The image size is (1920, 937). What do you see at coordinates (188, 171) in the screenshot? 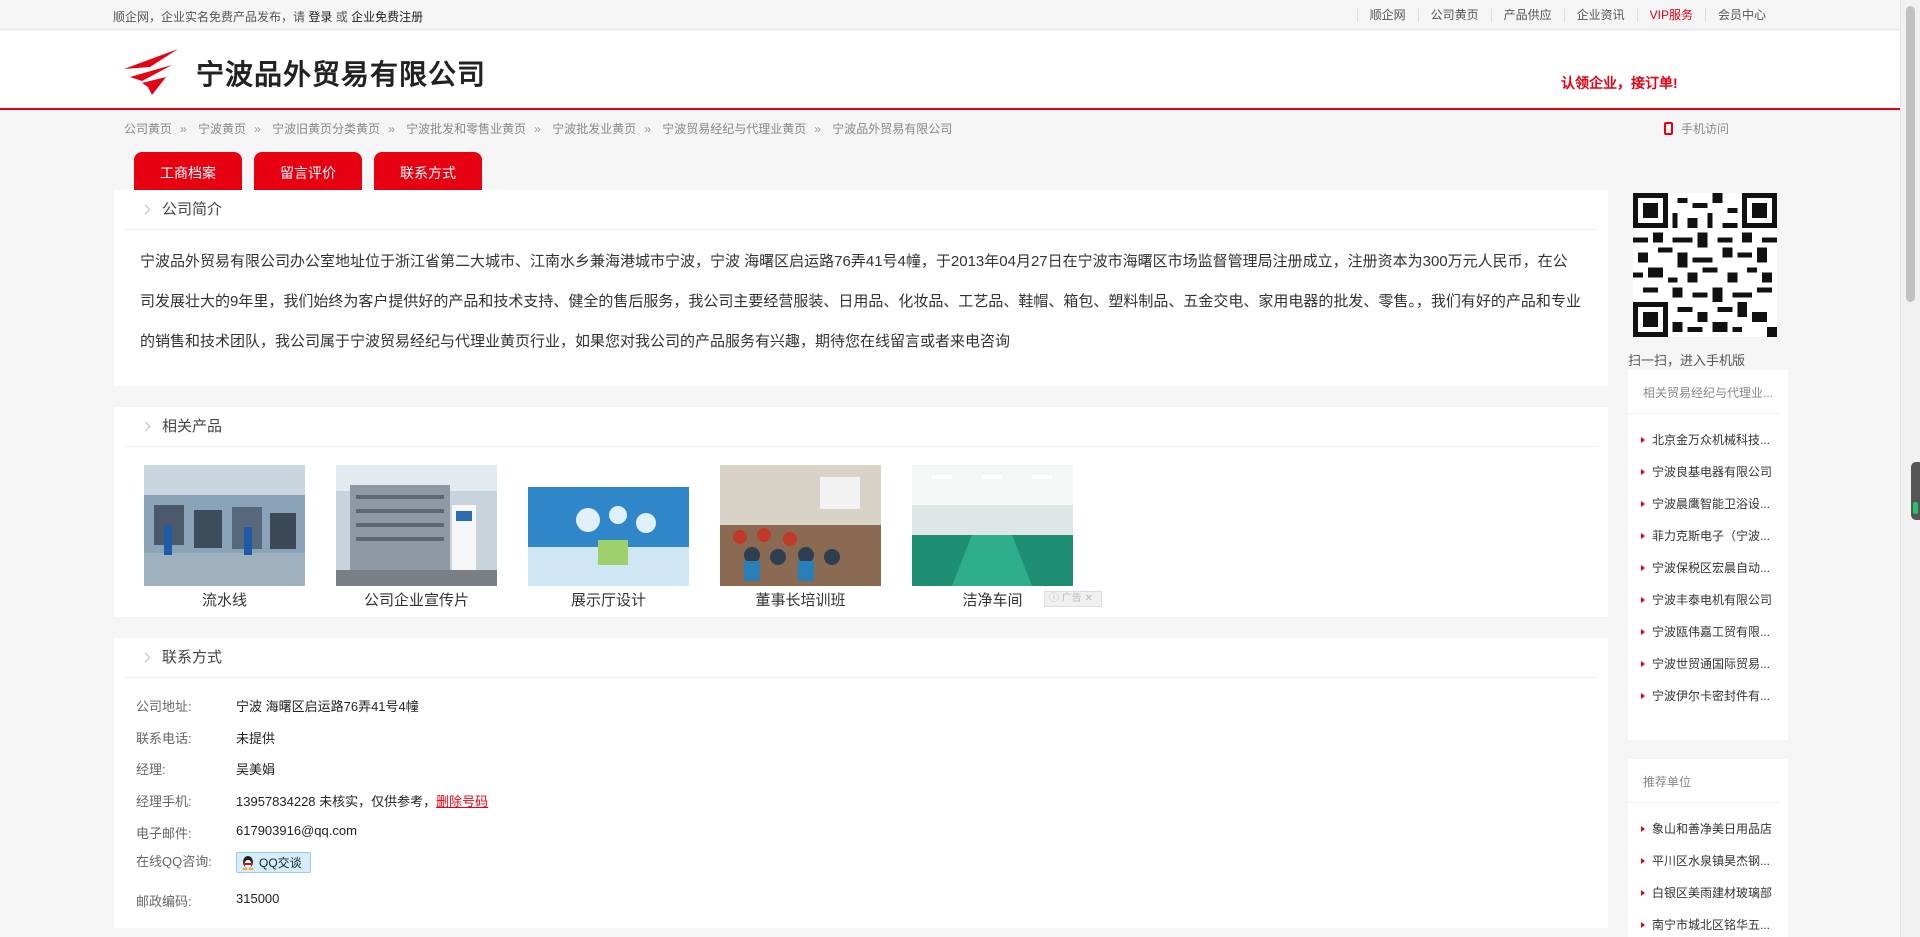
I see `tab-business-record: 工商档案` at bounding box center [188, 171].